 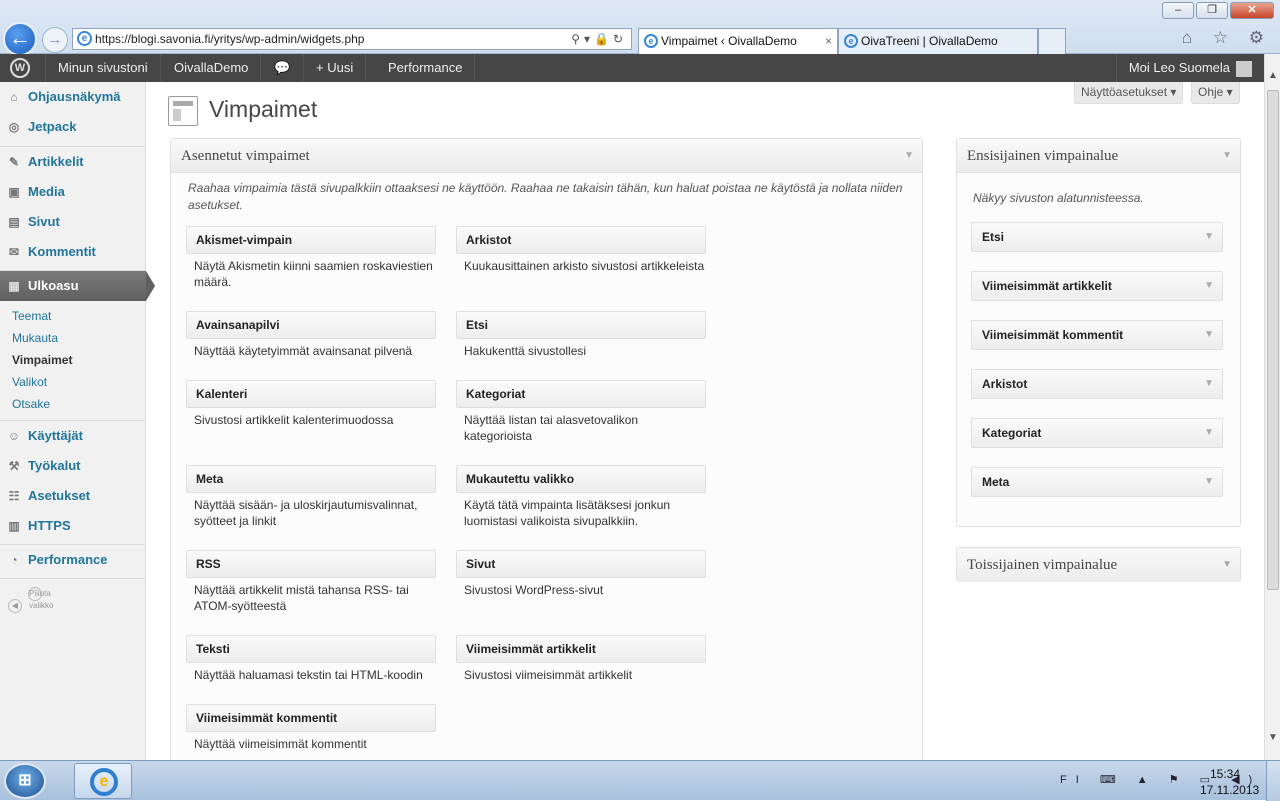 What do you see at coordinates (581, 240) in the screenshot?
I see `widget-archives: Arkistot` at bounding box center [581, 240].